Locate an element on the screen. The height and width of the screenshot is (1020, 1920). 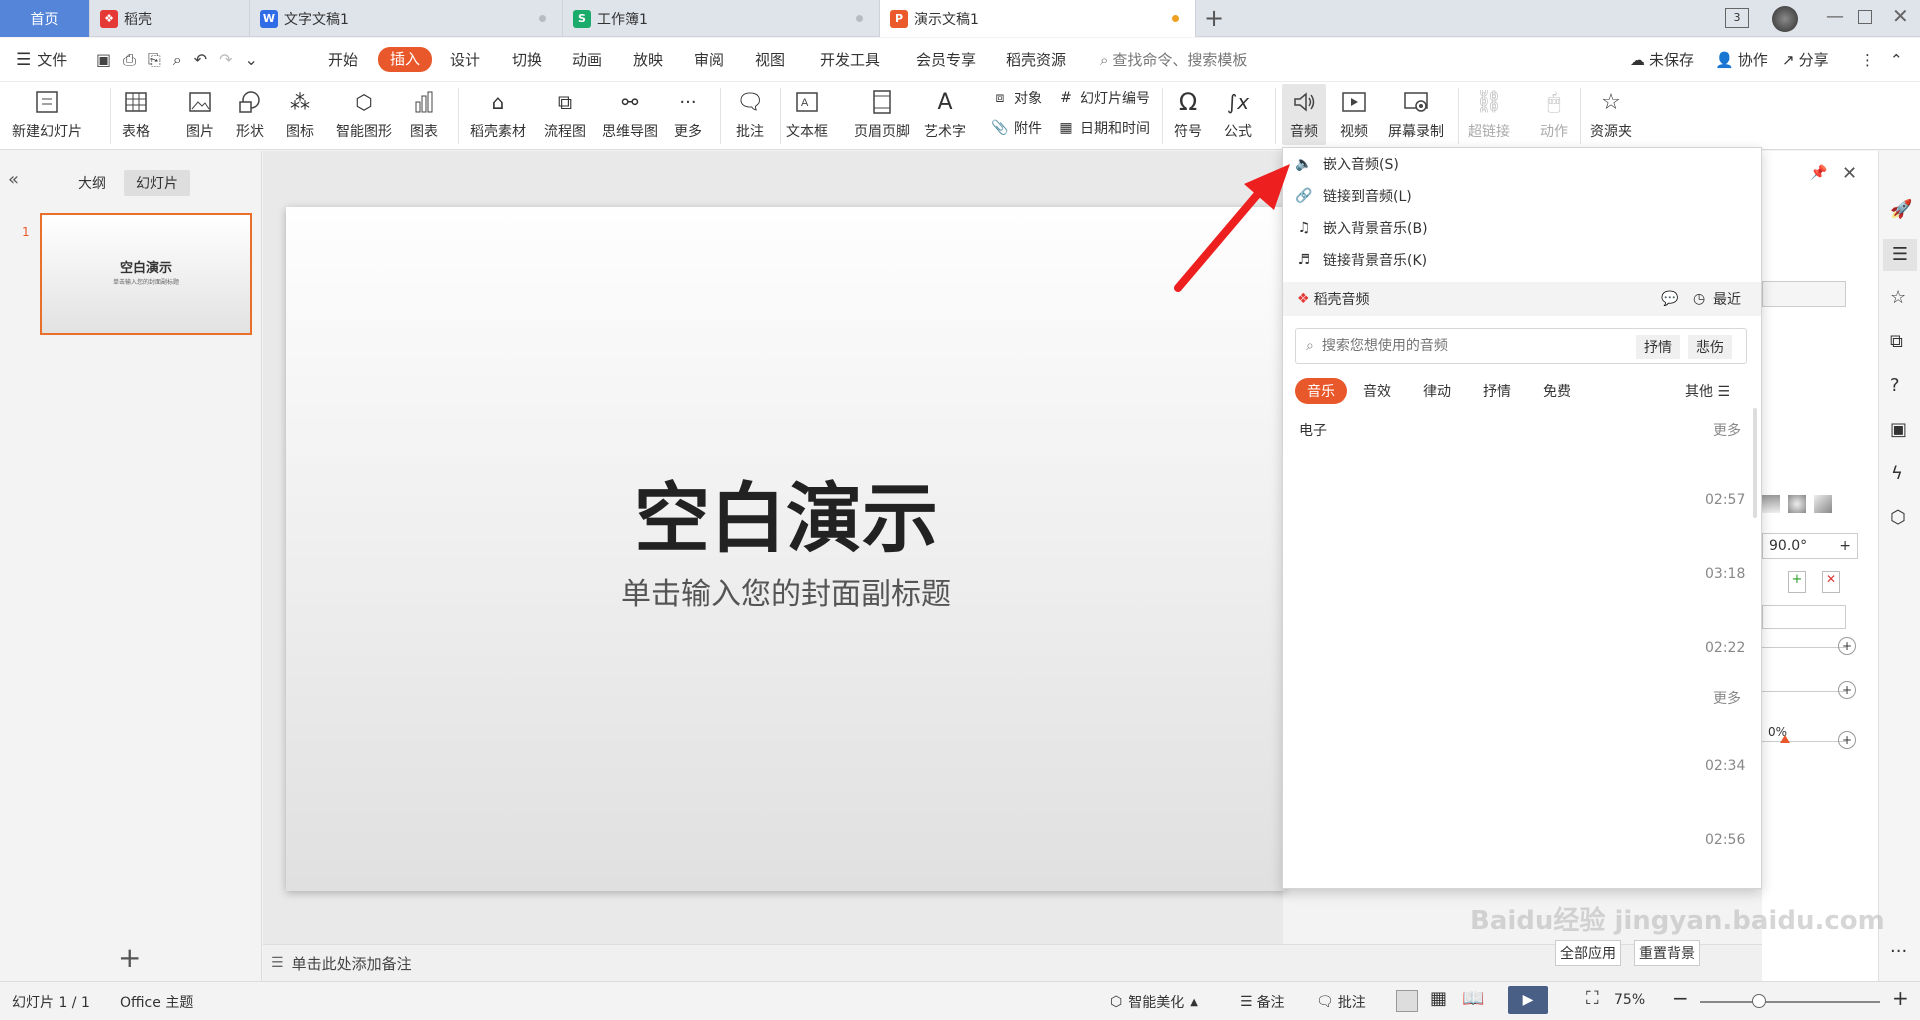
tab-view: 视图 is located at coordinates (770, 60).